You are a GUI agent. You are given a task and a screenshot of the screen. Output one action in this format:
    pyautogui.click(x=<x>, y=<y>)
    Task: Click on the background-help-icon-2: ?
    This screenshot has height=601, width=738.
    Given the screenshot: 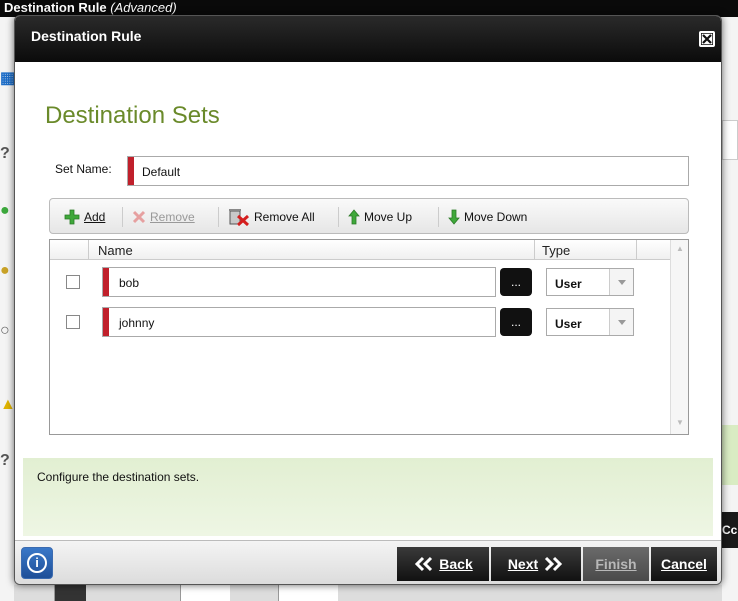 What is the action you would take?
    pyautogui.click(x=5, y=460)
    